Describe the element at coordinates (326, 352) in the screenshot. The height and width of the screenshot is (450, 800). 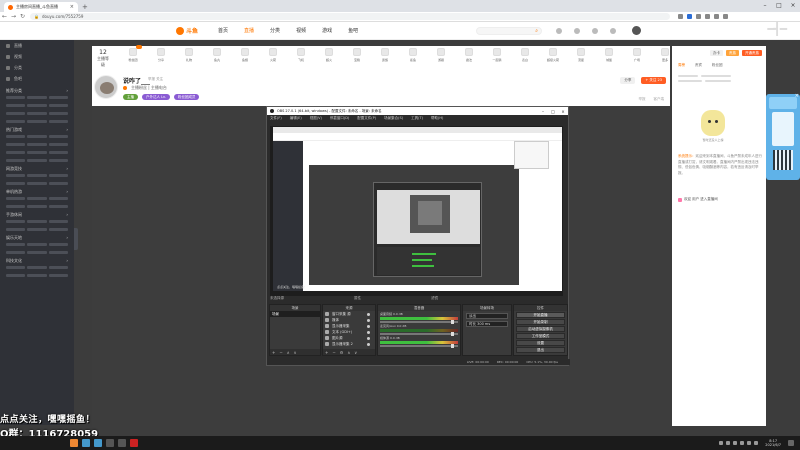
I see `add-icon: +` at that location.